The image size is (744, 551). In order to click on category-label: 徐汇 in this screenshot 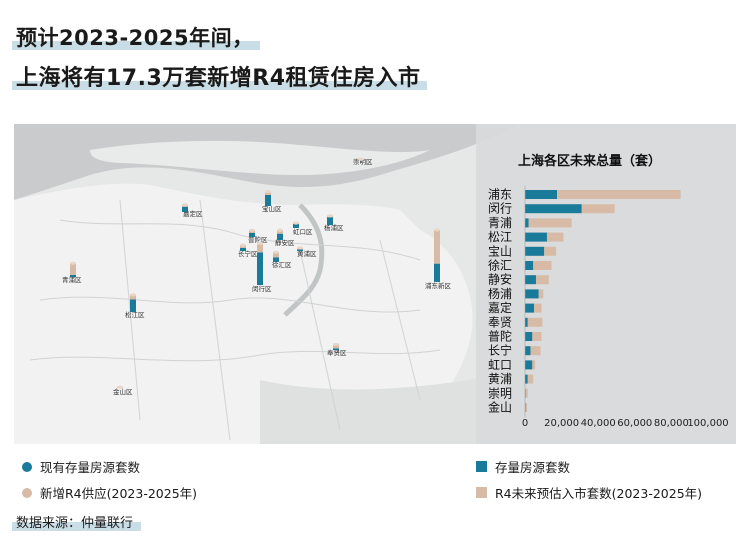, I will do `click(500, 265)`.